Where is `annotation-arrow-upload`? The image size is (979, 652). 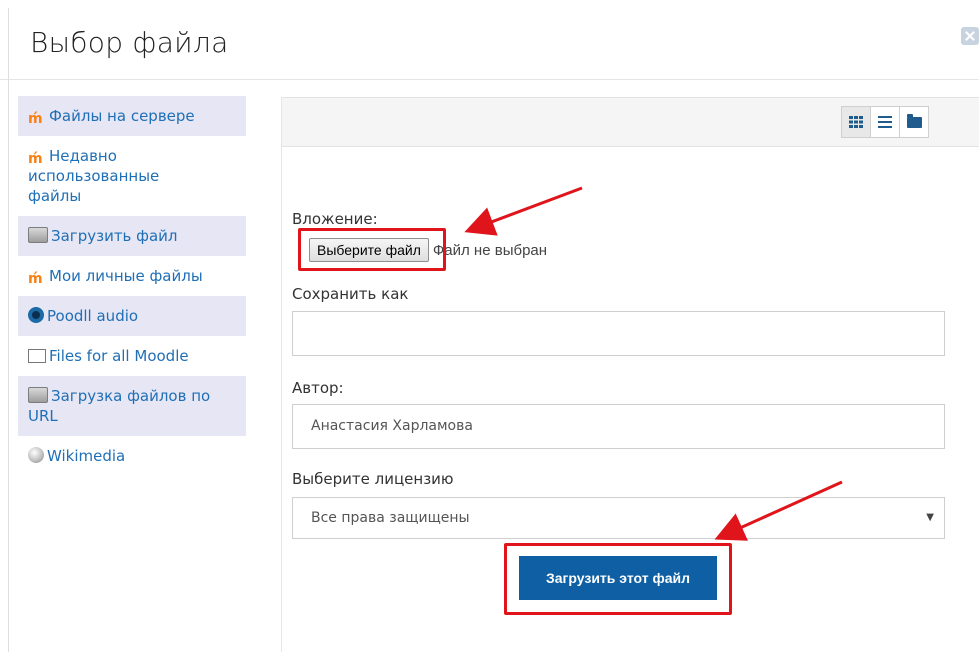 annotation-arrow-upload is located at coordinates (778, 510).